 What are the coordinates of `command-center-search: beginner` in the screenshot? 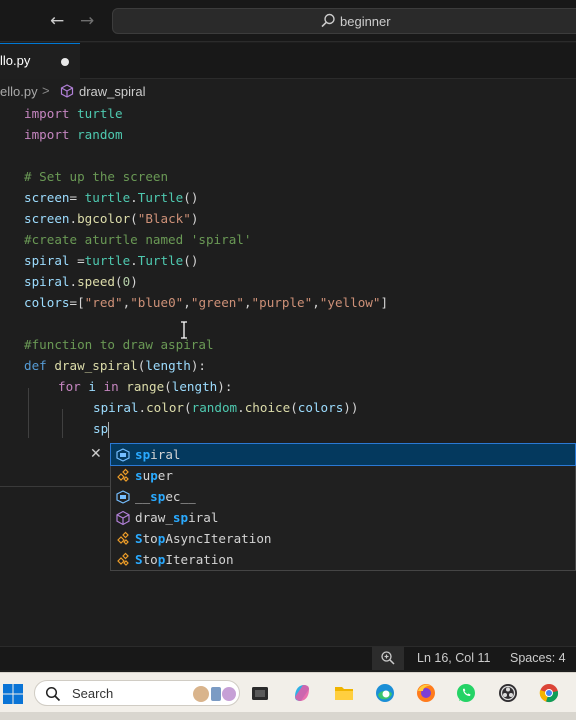 It's located at (344, 21).